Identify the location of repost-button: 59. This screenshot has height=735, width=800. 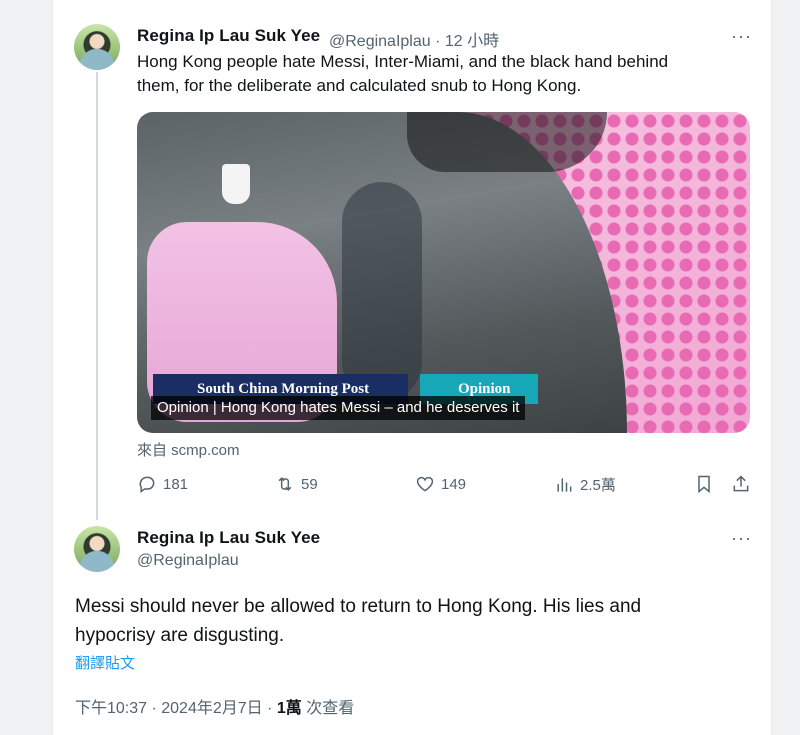
(296, 484).